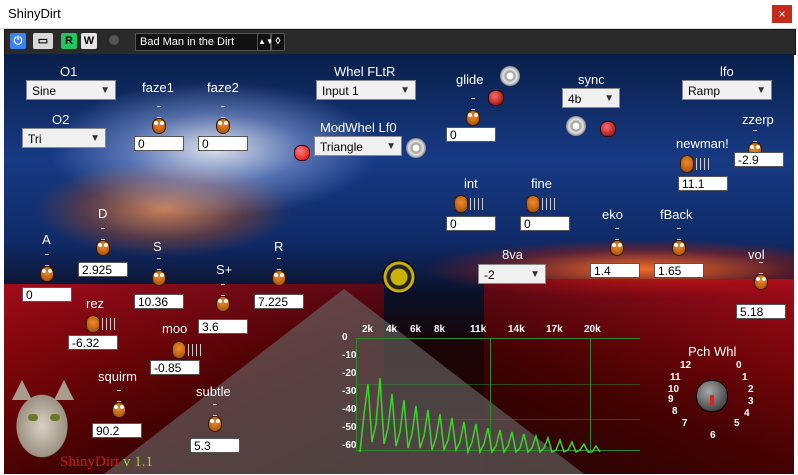  Describe the element at coordinates (69, 41) in the screenshot. I see `read-automation-button: R` at that location.